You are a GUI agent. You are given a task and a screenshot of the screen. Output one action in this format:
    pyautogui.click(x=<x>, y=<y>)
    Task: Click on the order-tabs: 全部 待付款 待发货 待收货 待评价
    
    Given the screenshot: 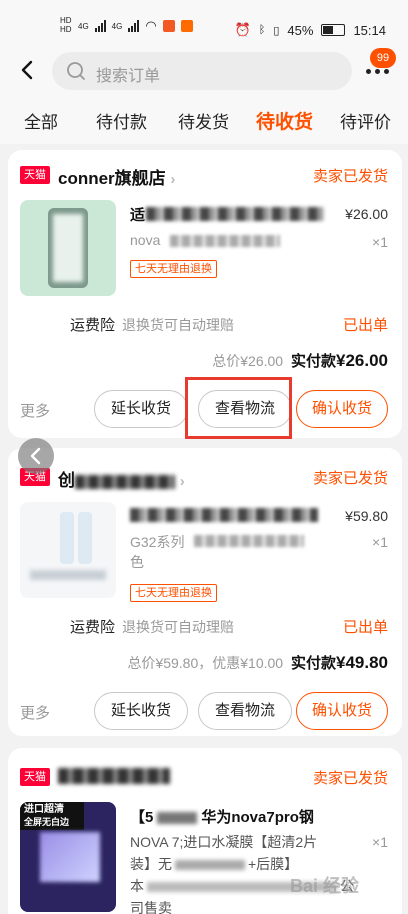 What is the action you would take?
    pyautogui.click(x=204, y=121)
    